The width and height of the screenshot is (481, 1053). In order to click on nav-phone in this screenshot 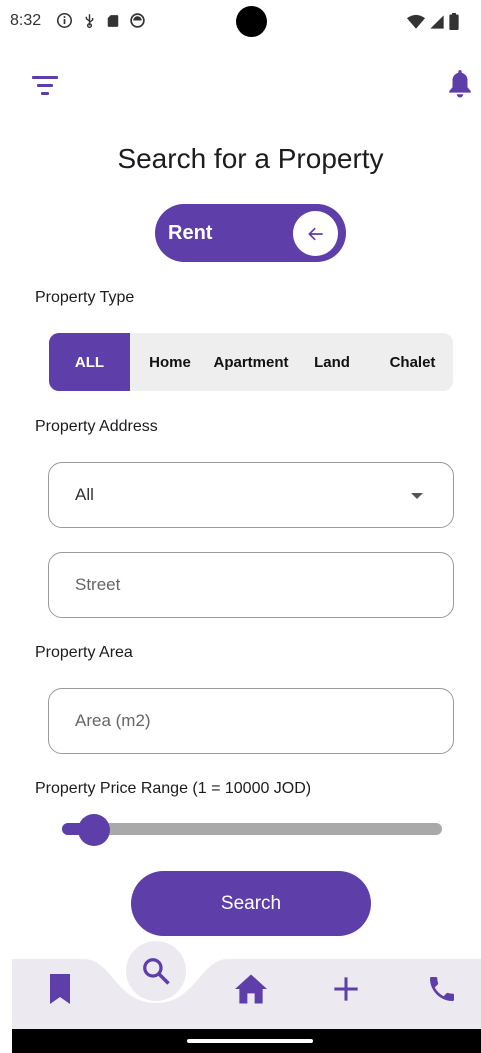, I will do `click(442, 989)`.